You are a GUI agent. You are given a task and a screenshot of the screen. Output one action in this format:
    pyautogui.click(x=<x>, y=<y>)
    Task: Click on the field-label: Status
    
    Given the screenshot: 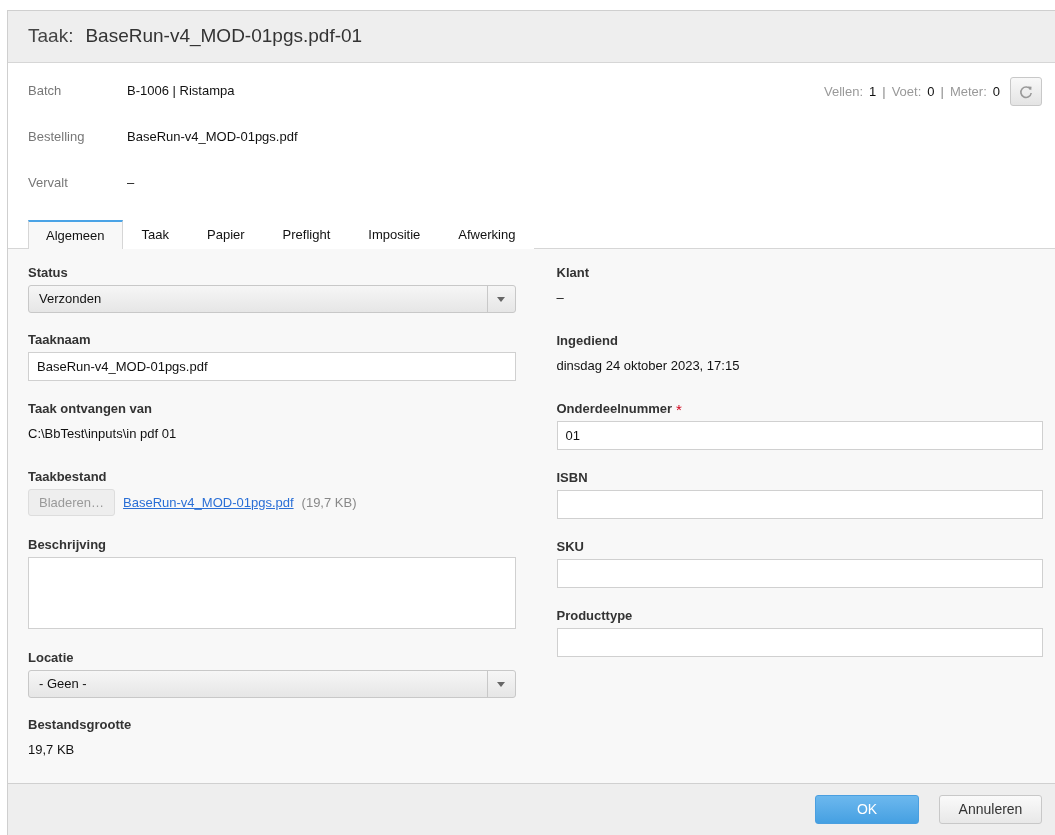 What is the action you would take?
    pyautogui.click(x=48, y=273)
    